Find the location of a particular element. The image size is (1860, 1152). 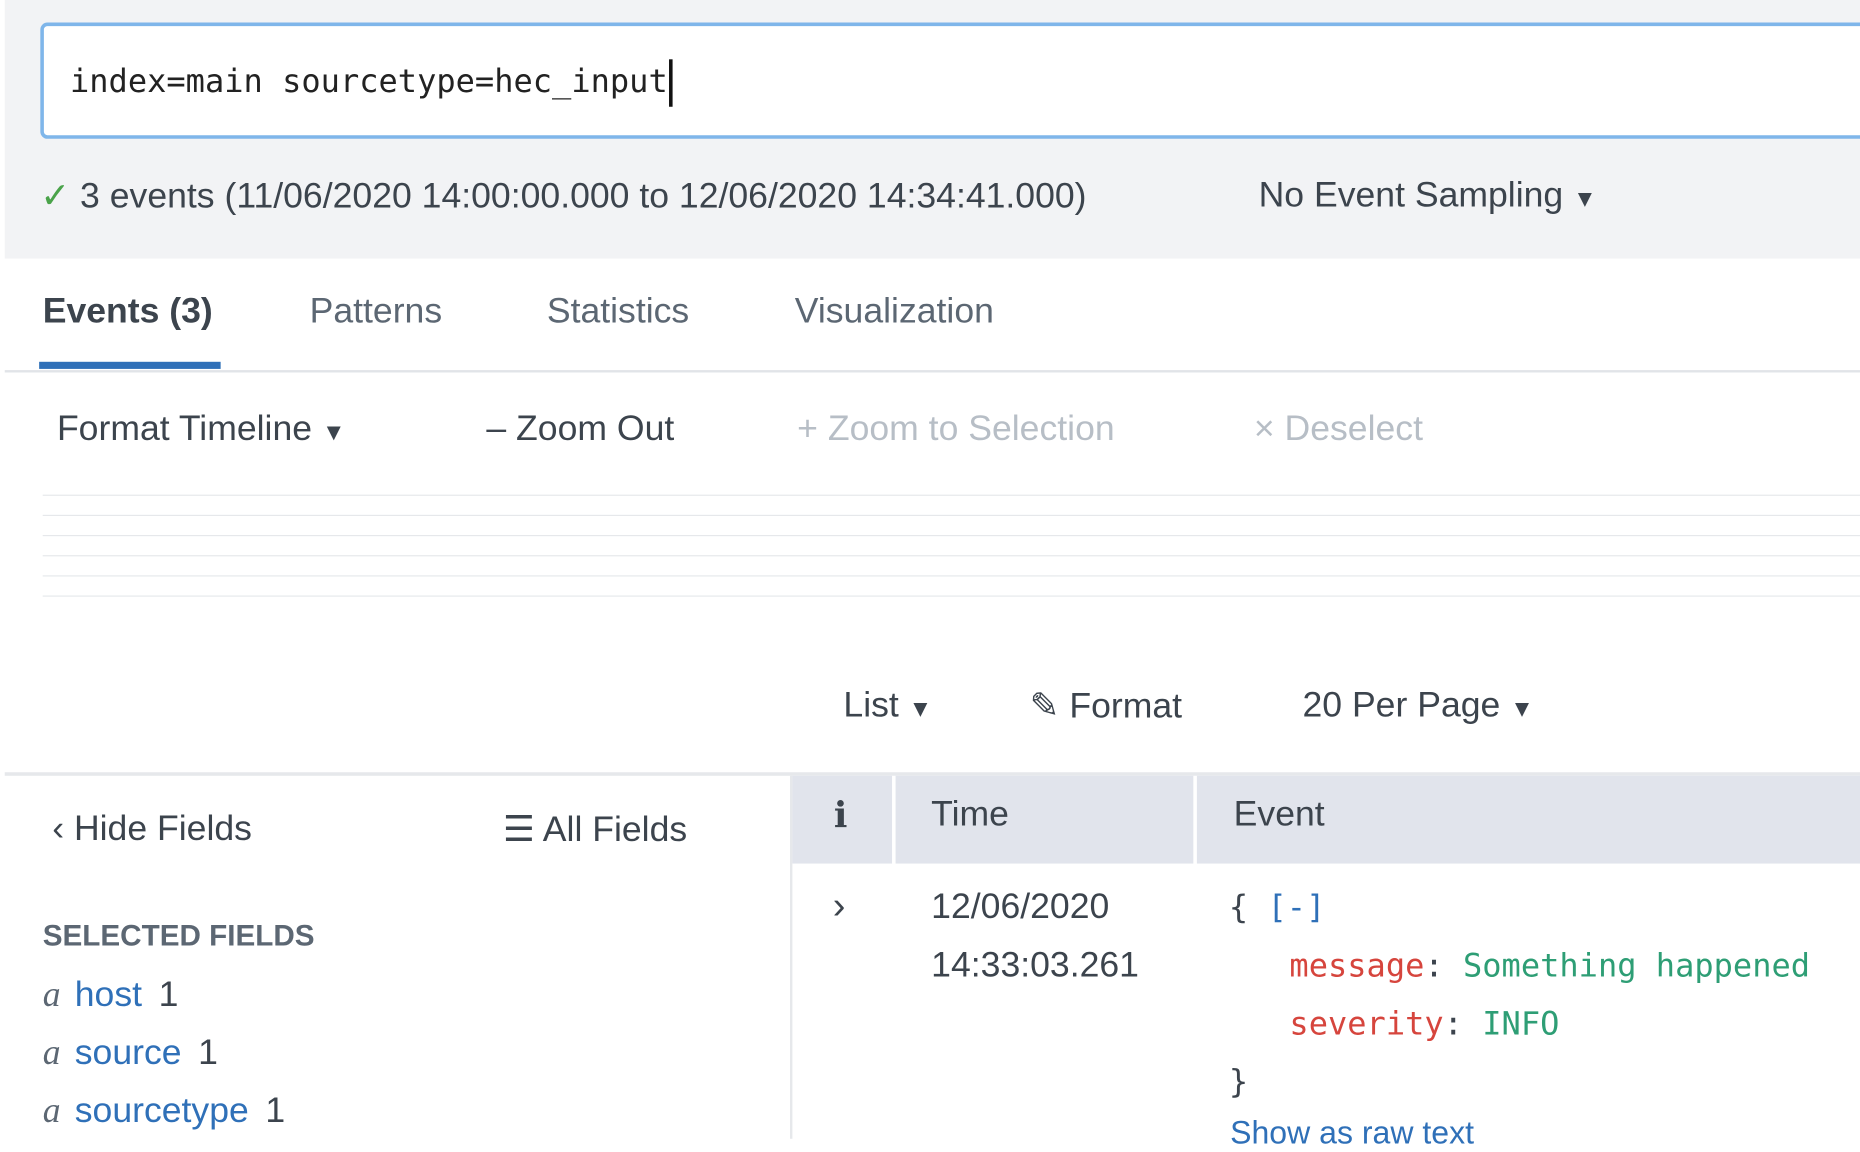

zoom-out-button: – Zoom Out is located at coordinates (580, 429).